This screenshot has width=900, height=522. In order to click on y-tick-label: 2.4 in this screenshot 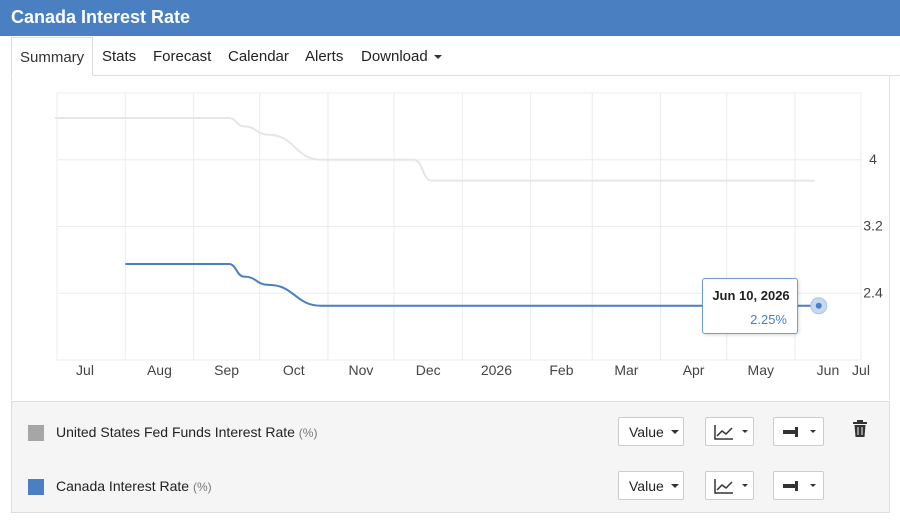, I will do `click(873, 292)`.